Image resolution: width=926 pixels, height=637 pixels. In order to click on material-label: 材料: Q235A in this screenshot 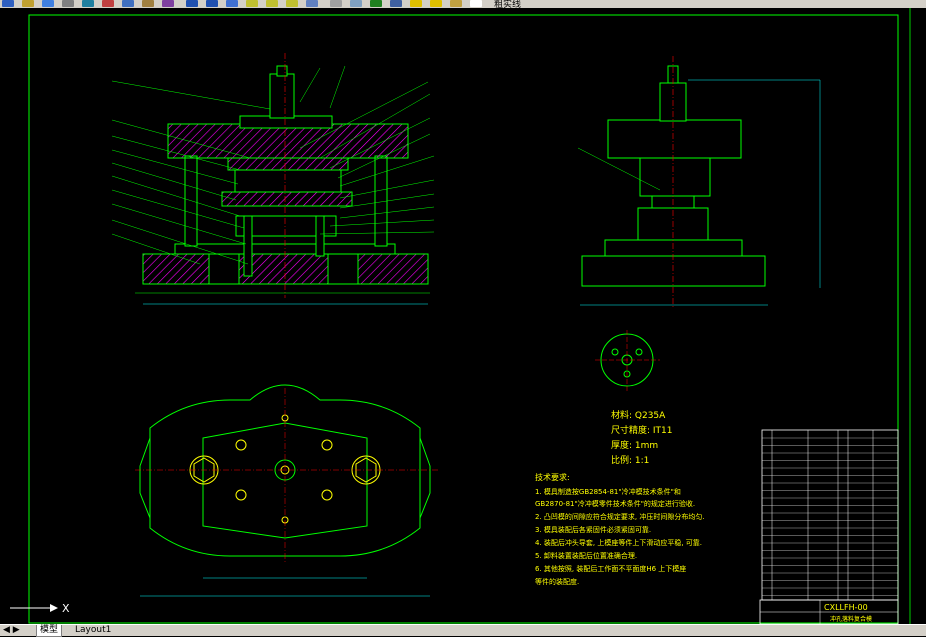, I will do `click(638, 415)`.